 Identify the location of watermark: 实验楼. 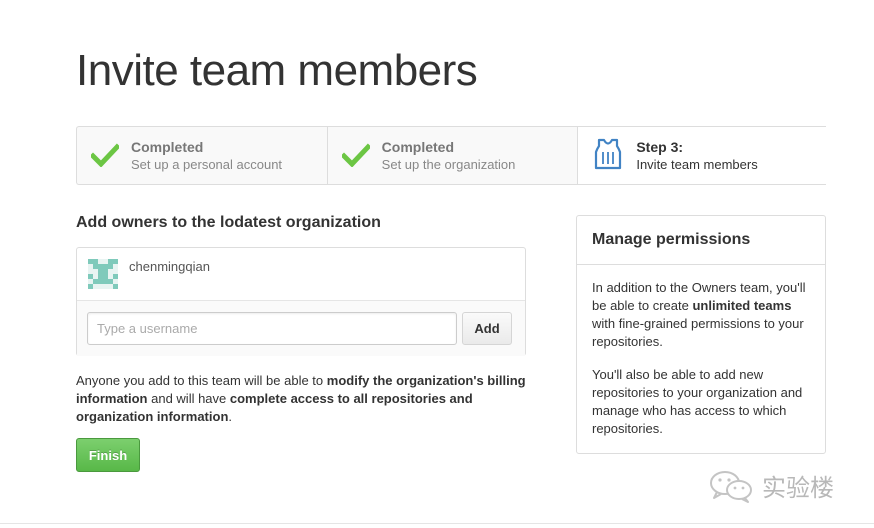
(771, 485).